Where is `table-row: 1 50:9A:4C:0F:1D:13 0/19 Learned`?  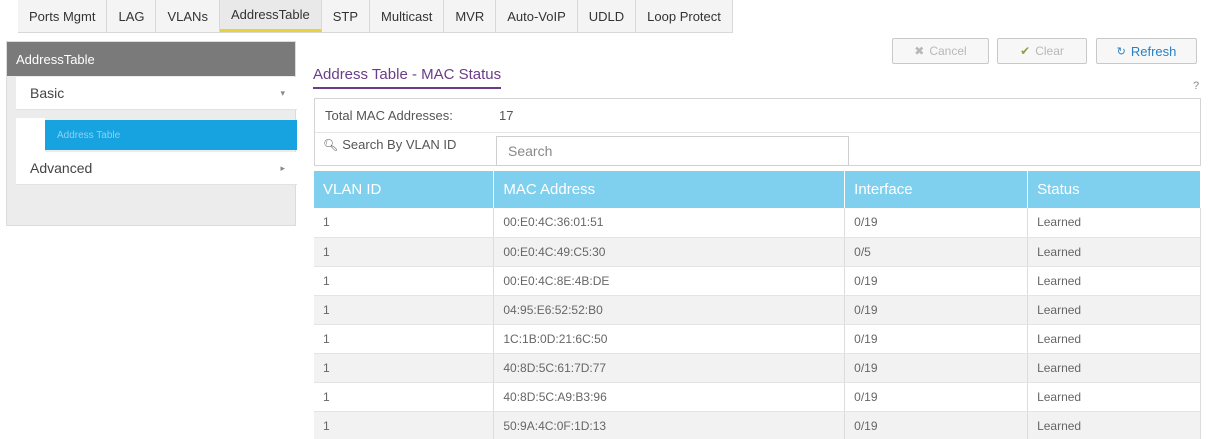 table-row: 1 50:9A:4C:0F:1D:13 0/19 Learned is located at coordinates (757, 425).